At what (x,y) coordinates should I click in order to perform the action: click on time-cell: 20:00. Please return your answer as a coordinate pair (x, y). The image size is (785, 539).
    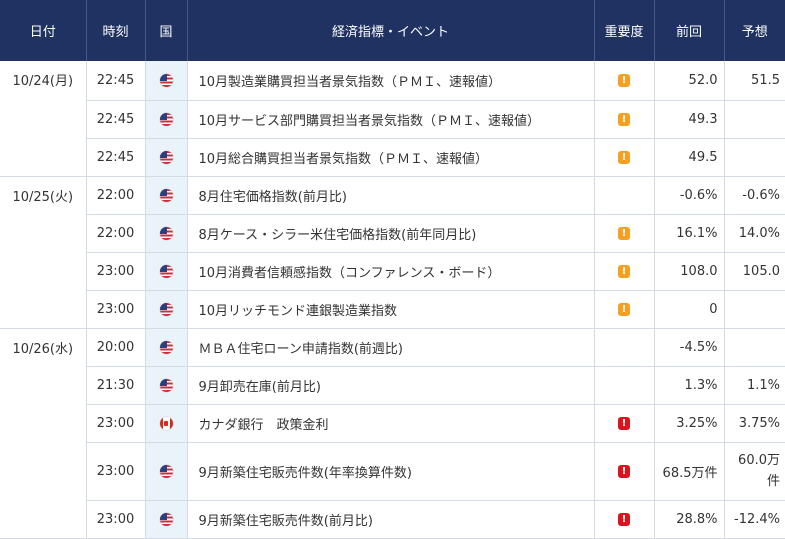
    Looking at the image, I should click on (116, 347).